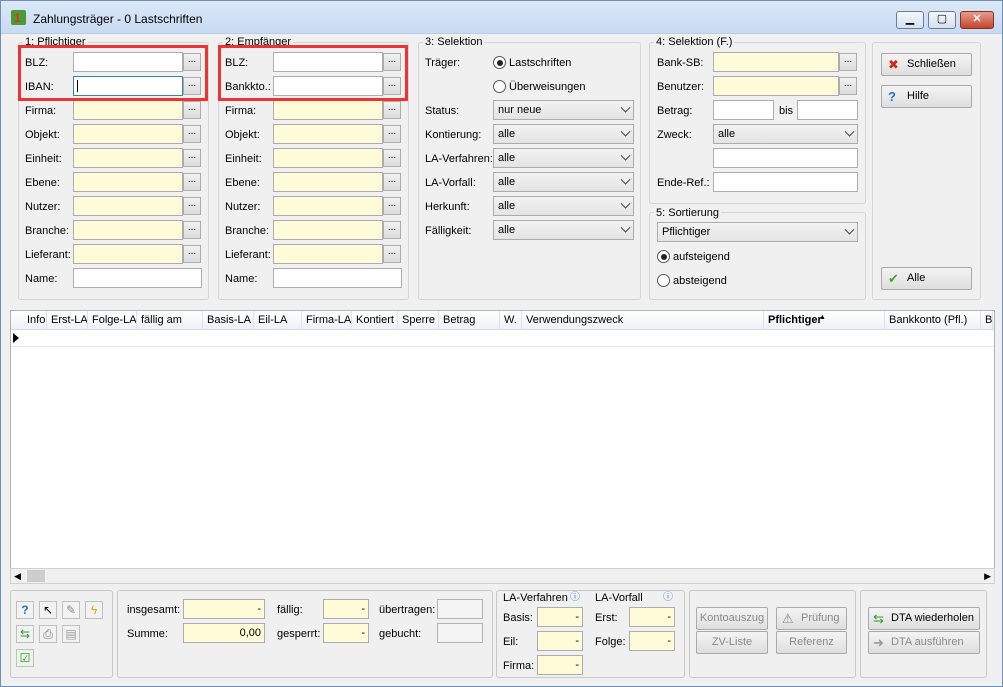  I want to click on scroll-left-icon: ◀, so click(17, 576).